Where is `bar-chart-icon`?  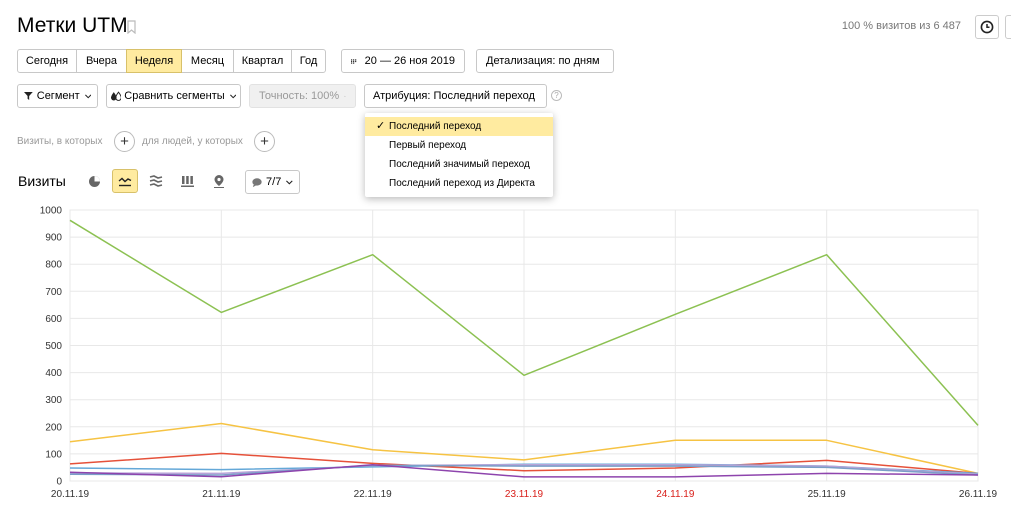
bar-chart-icon is located at coordinates (187, 181).